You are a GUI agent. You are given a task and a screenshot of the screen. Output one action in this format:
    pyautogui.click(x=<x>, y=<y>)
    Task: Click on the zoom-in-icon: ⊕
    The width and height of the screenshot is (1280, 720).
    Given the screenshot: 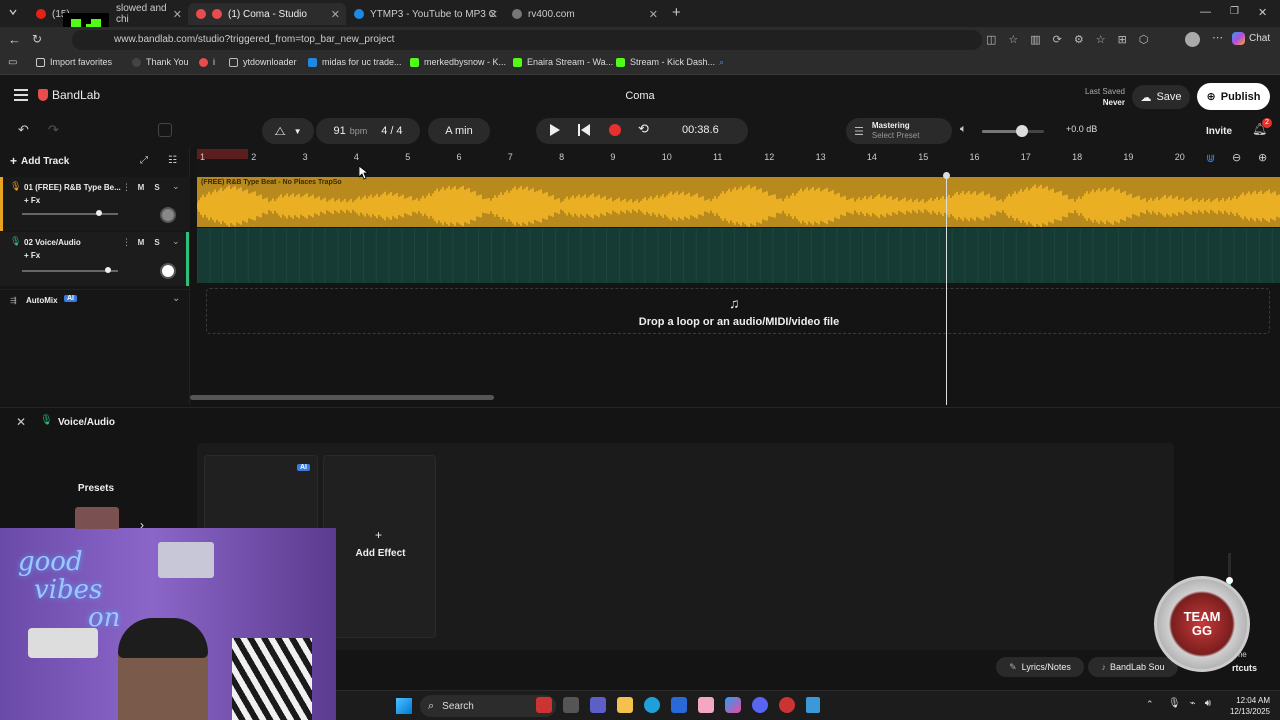 What is the action you would take?
    pyautogui.click(x=1262, y=157)
    